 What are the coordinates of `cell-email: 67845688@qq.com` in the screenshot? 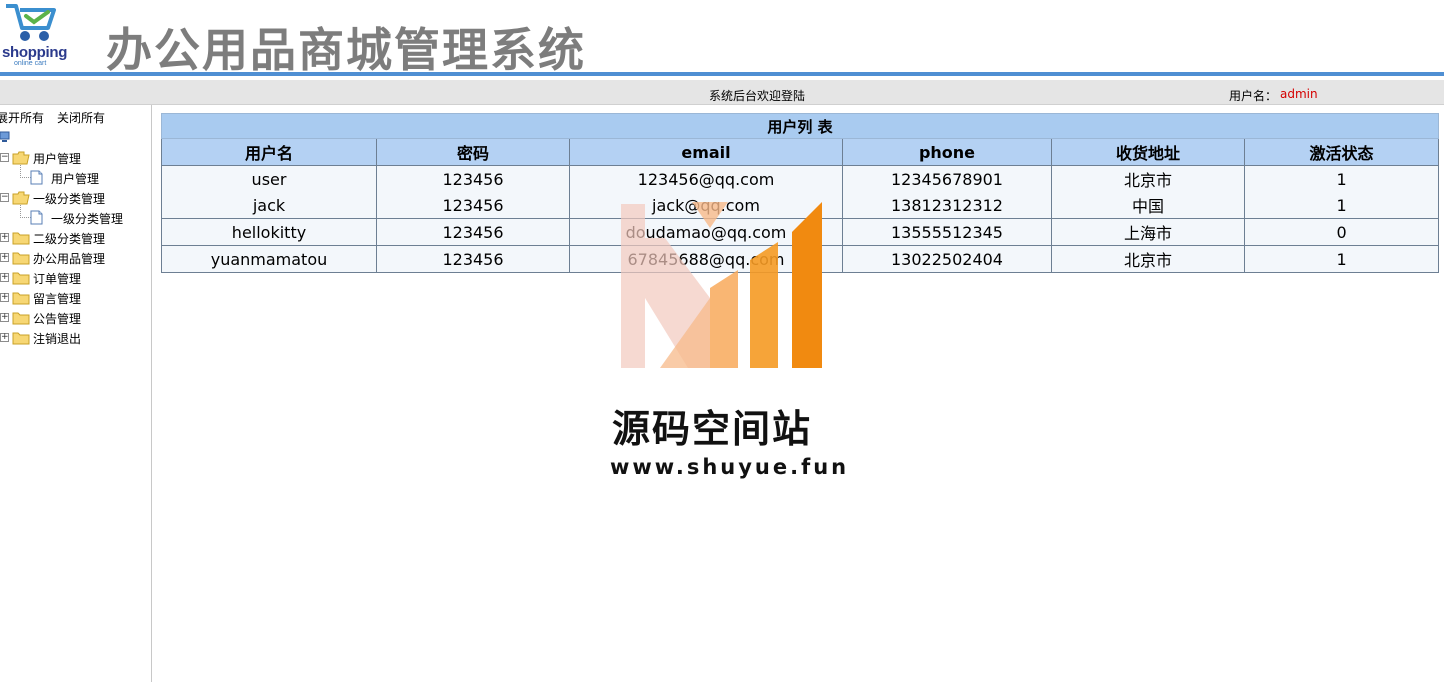 It's located at (706, 259).